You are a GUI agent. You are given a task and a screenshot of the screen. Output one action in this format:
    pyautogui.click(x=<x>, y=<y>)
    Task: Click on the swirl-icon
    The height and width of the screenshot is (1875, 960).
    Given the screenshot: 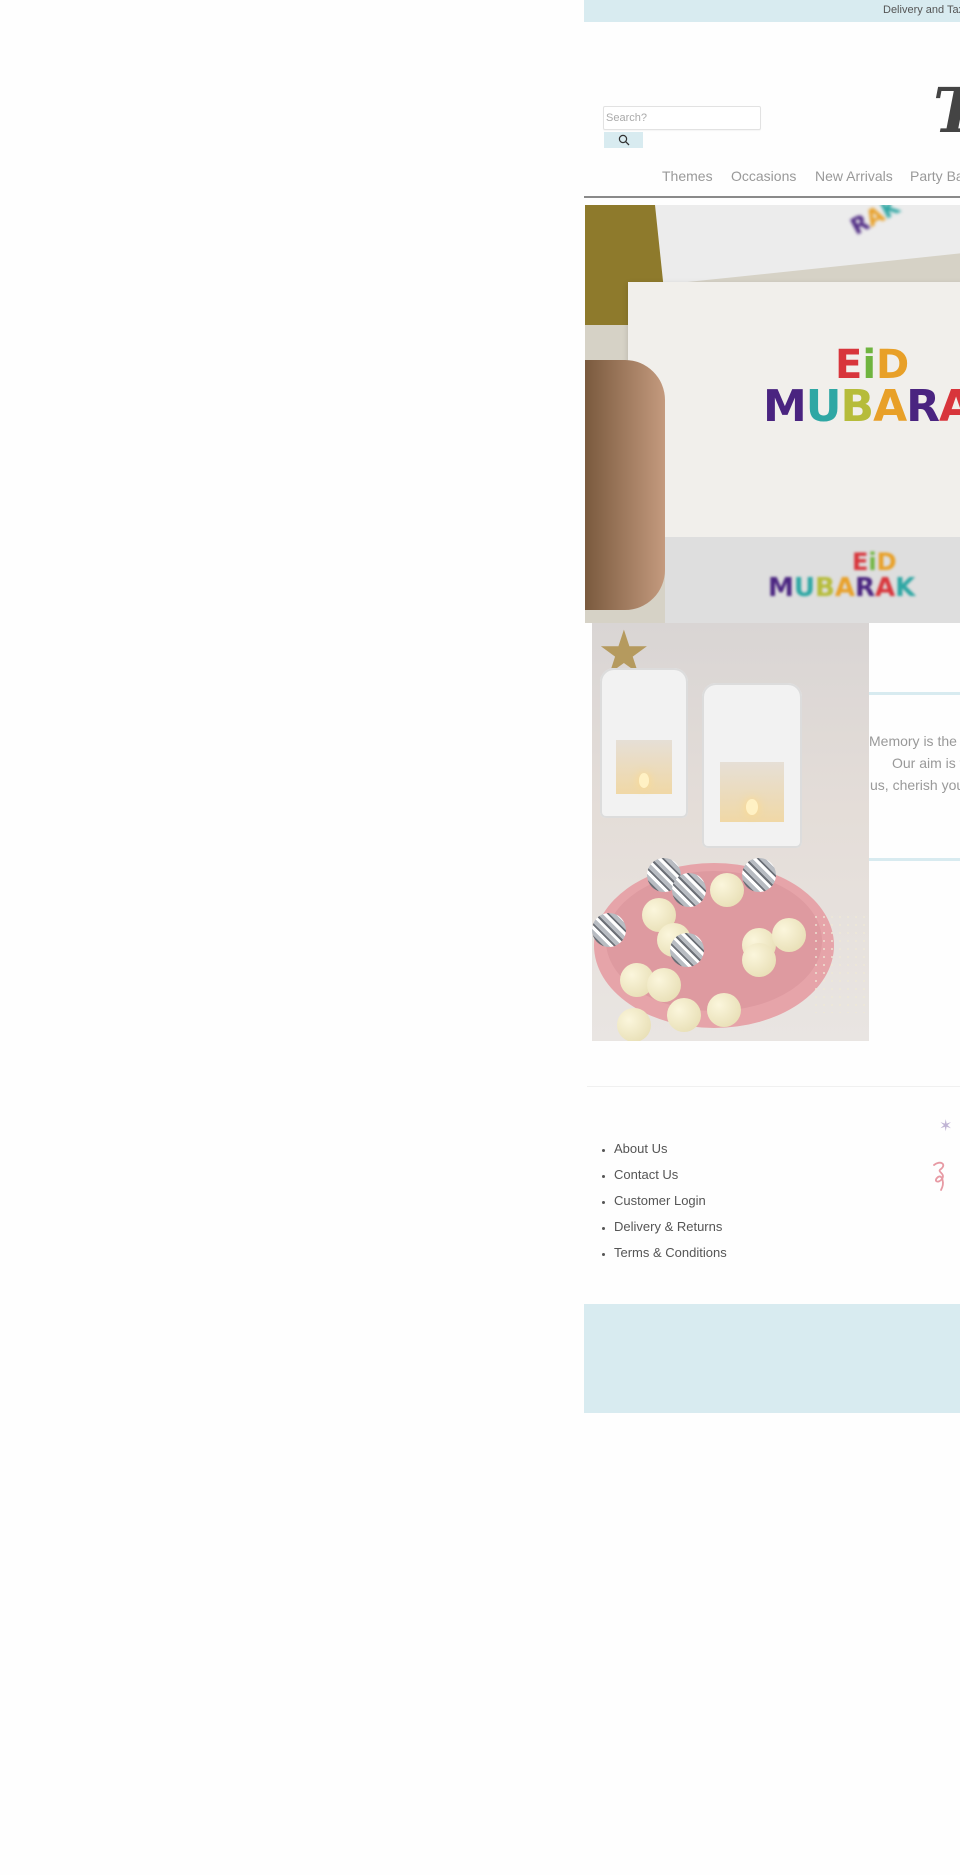 What is the action you would take?
    pyautogui.click(x=939, y=1176)
    